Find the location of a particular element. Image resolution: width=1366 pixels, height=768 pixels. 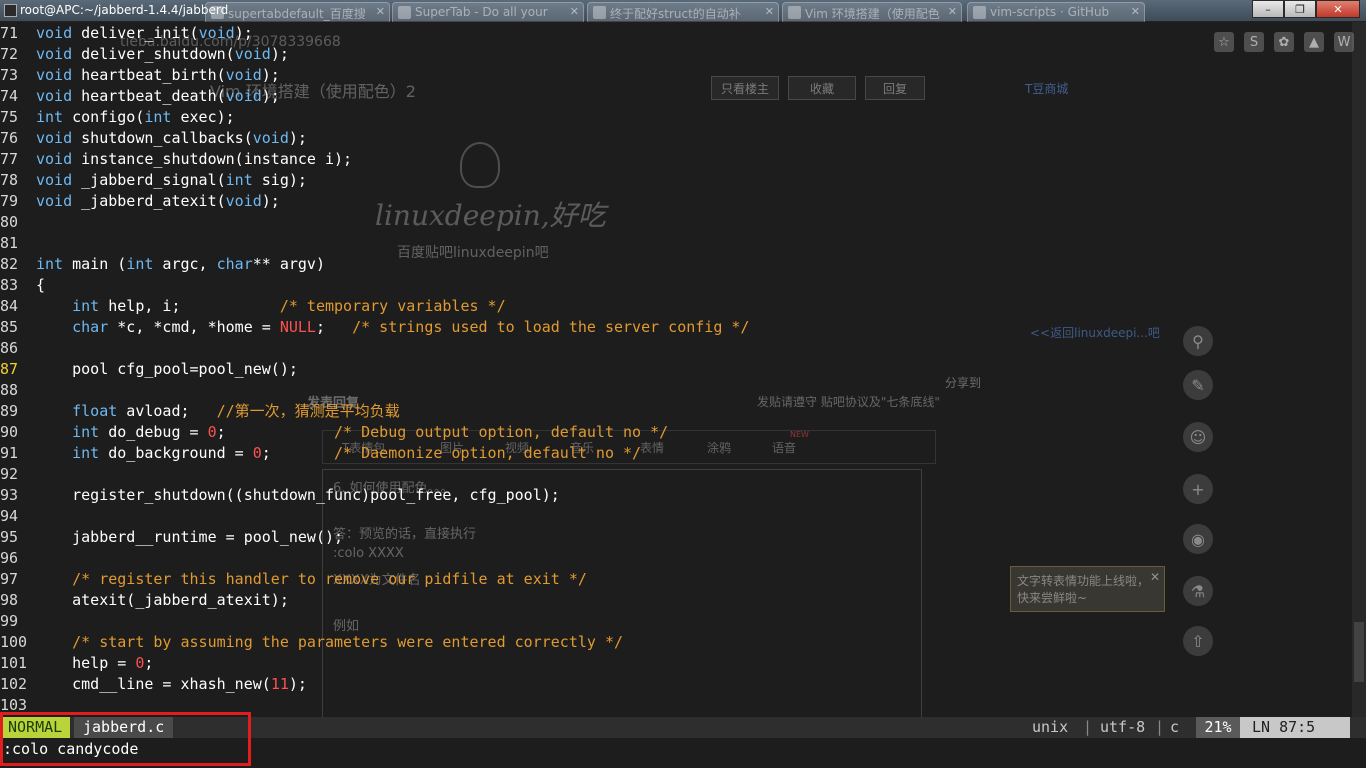

line-number: 88 is located at coordinates (9, 390).